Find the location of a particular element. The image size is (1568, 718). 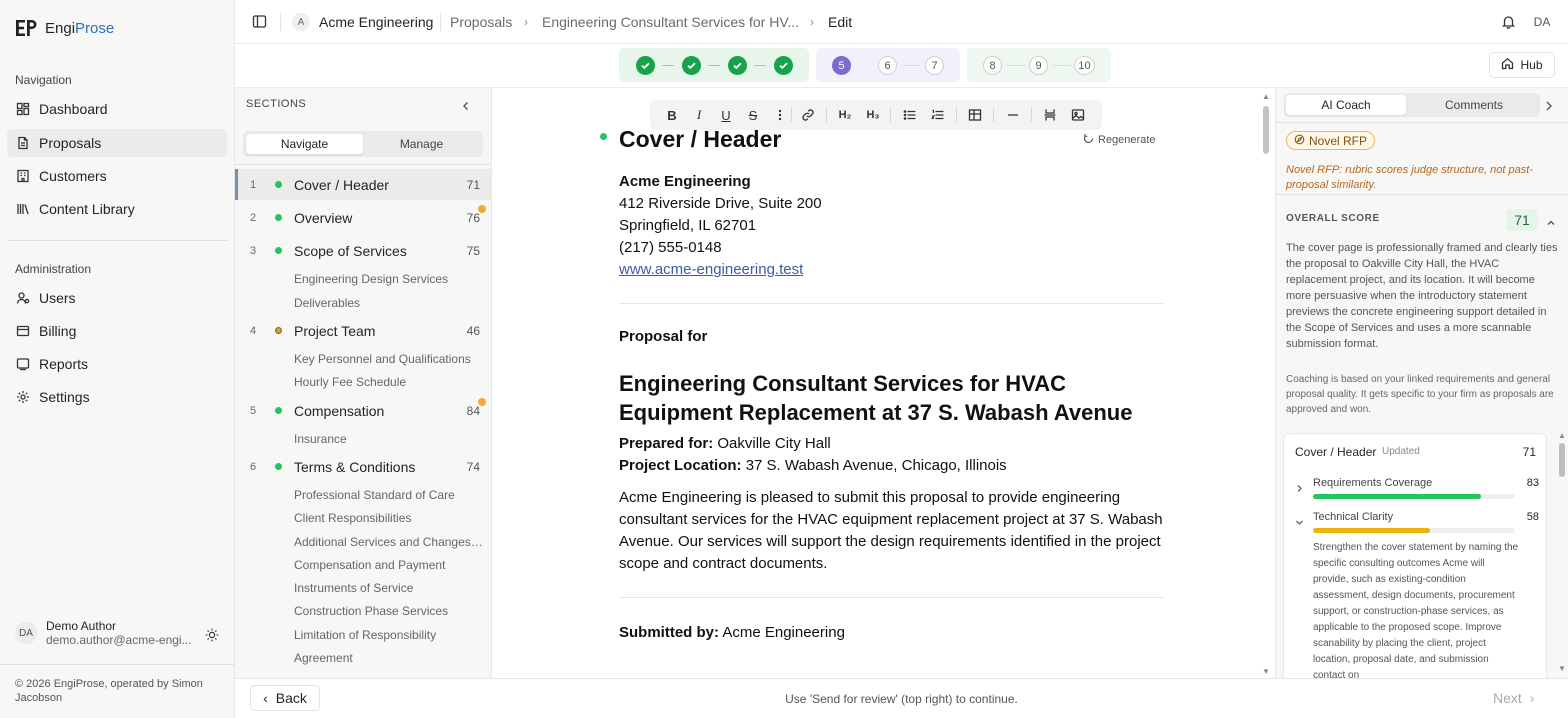

nav-item-customers: Customers is located at coordinates (117, 176).